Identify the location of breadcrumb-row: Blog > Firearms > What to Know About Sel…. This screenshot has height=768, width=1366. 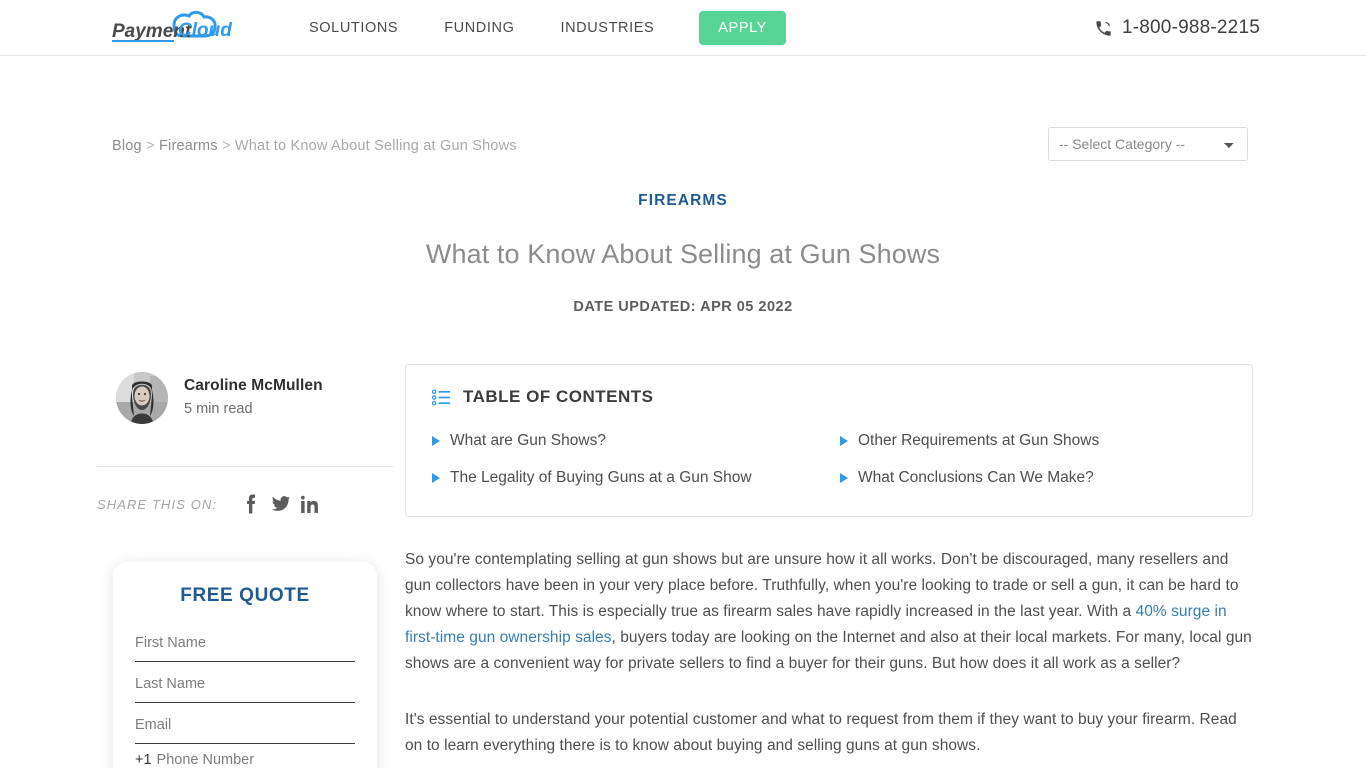
(683, 108).